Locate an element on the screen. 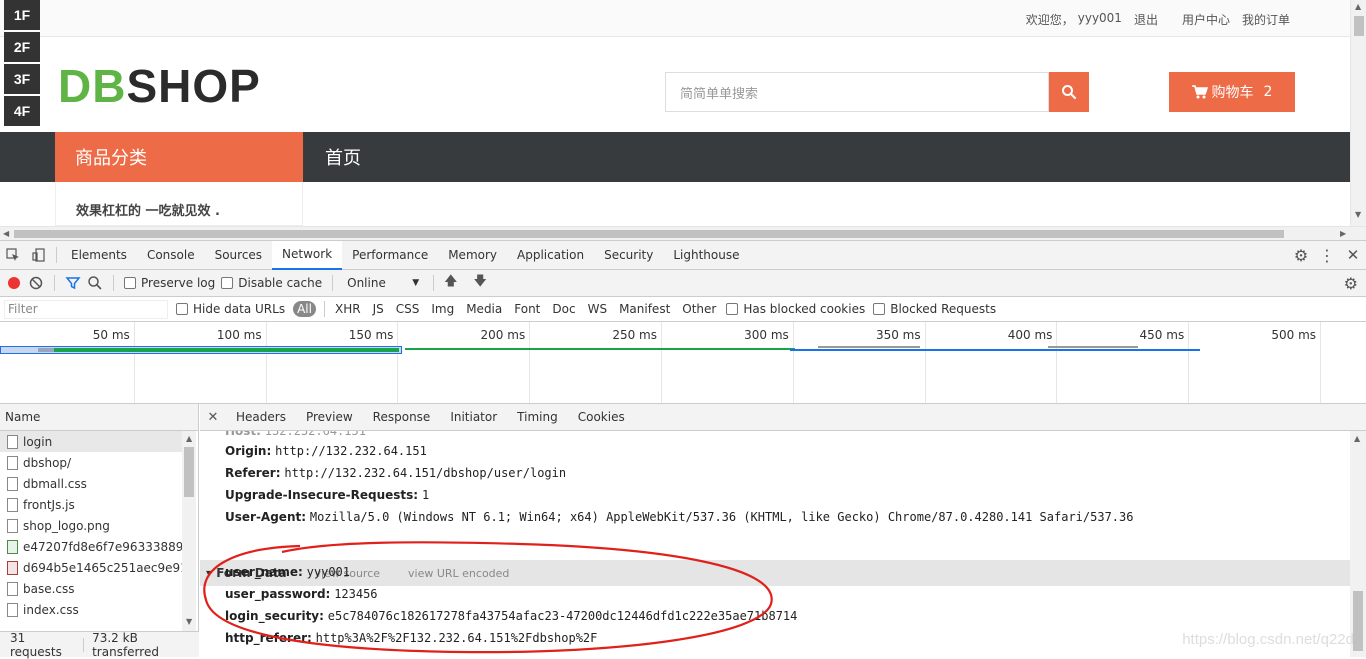 Image resolution: width=1366 pixels, height=659 pixels. tab-initiator: Initiator is located at coordinates (473, 417).